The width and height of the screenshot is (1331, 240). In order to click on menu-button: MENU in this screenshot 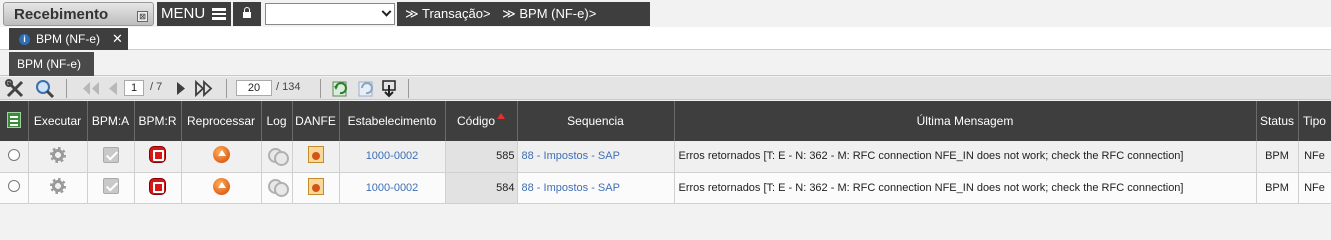, I will do `click(194, 14)`.